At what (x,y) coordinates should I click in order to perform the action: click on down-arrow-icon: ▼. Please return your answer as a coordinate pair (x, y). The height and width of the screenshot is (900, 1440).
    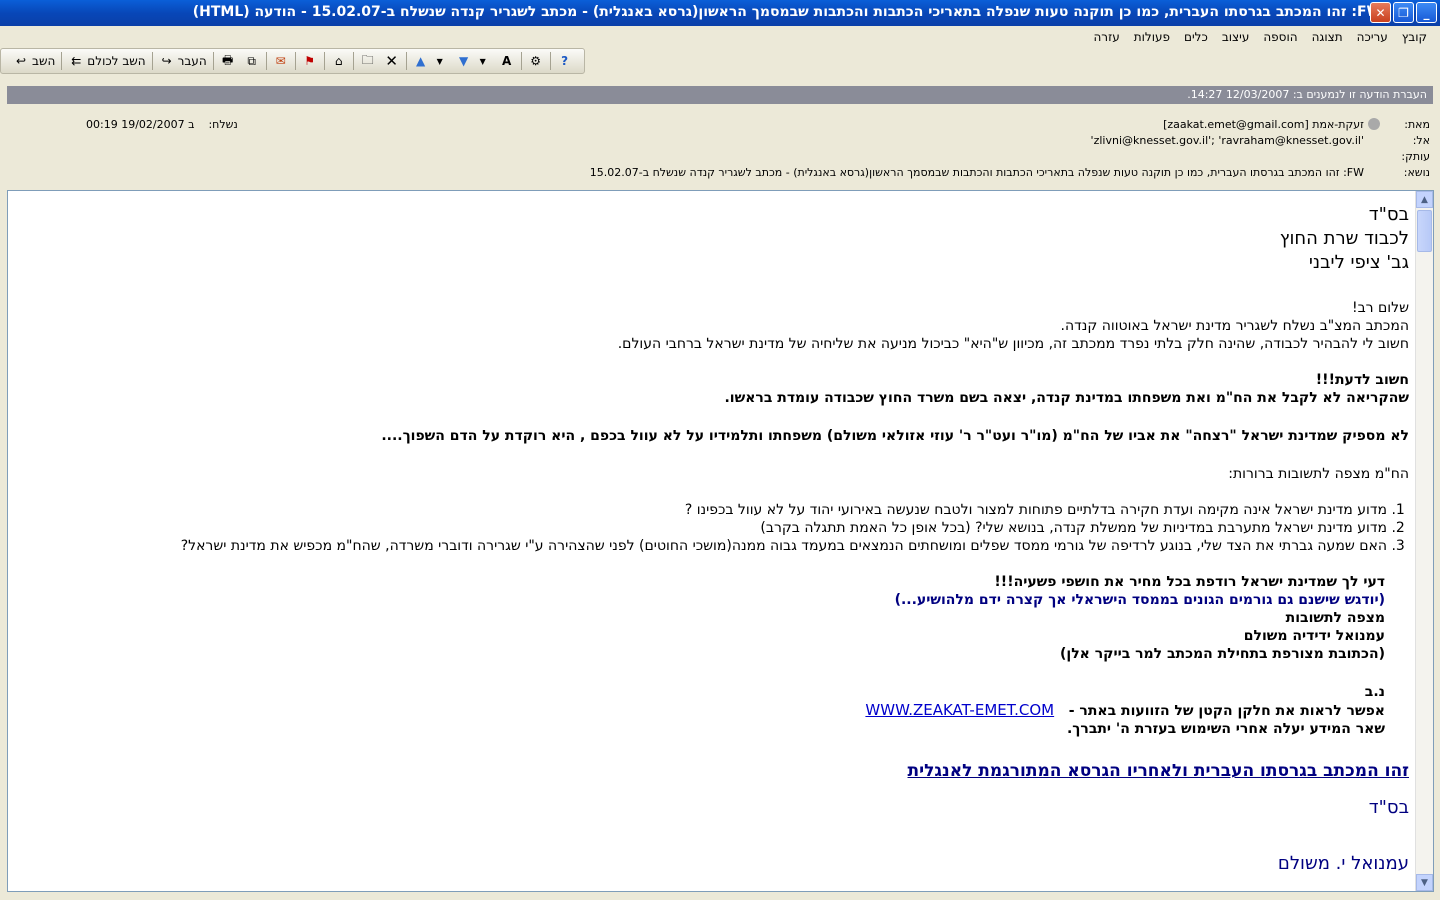
    Looking at the image, I should click on (464, 61).